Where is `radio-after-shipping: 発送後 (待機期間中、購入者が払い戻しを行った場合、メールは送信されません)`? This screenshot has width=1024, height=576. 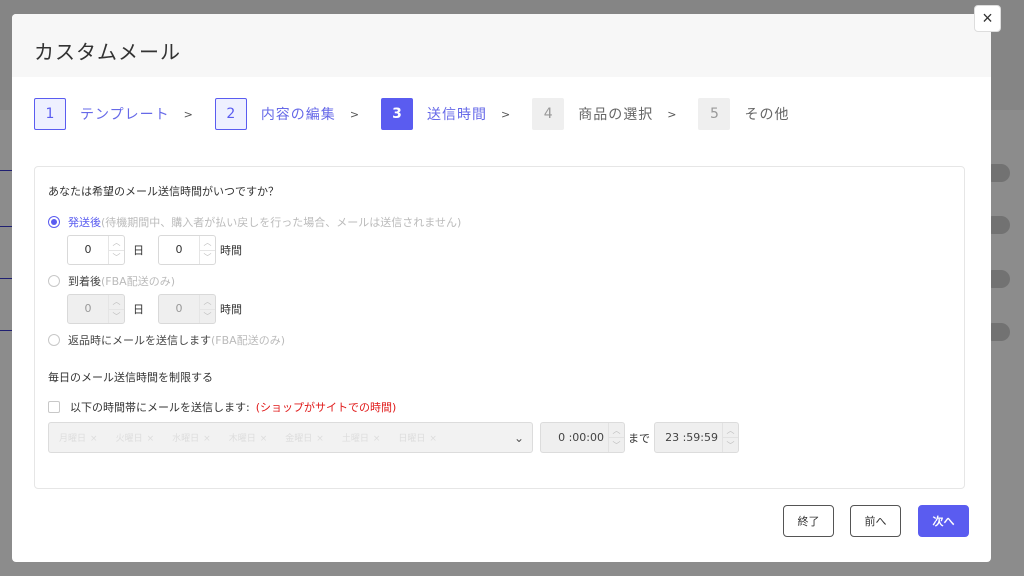 radio-after-shipping: 発送後 (待機期間中、購入者が払い戻しを行った場合、メールは送信されません) is located at coordinates (254, 222).